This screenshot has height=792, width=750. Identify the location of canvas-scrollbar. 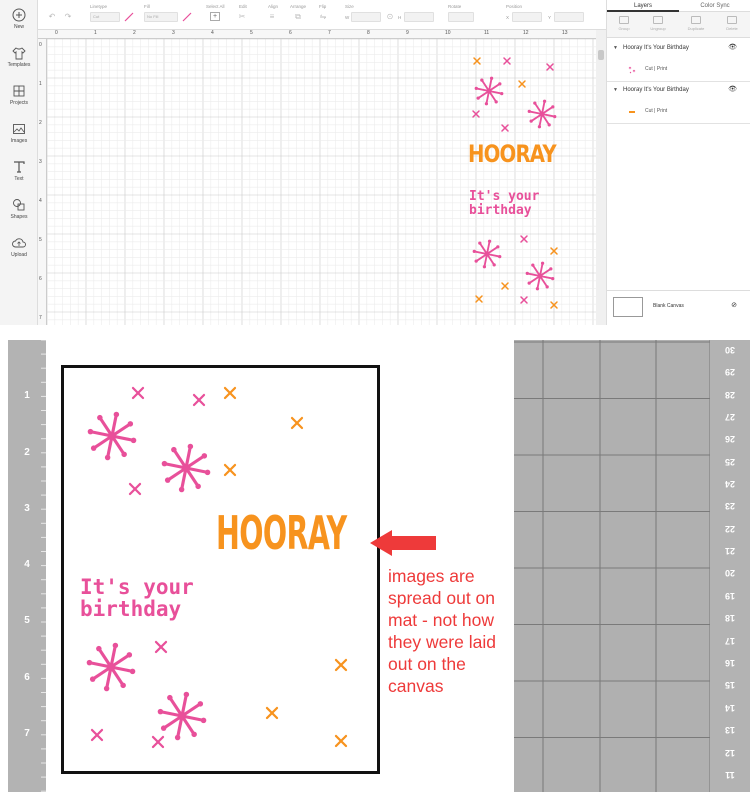
(601, 177).